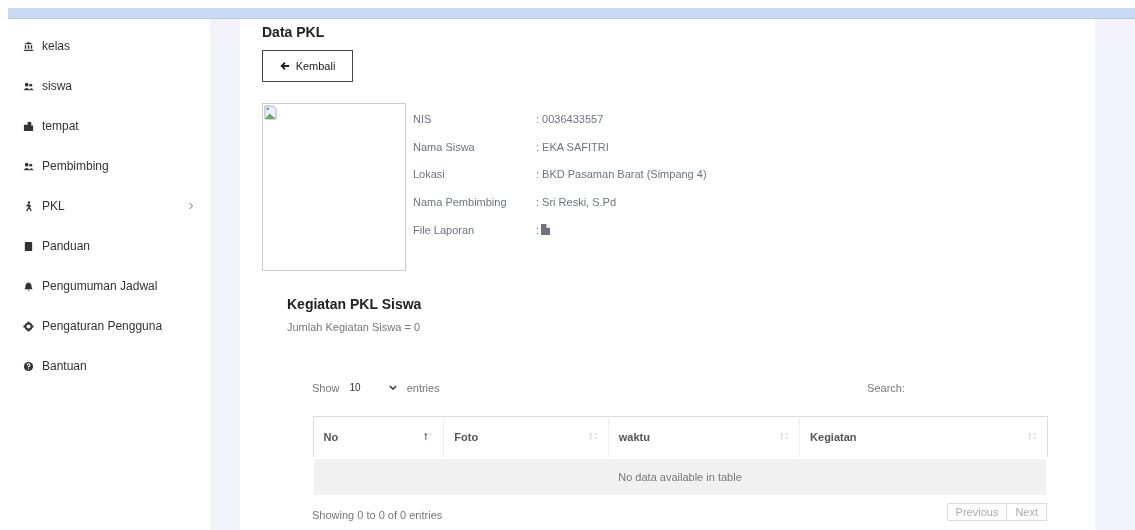 This screenshot has height=530, width=1135. Describe the element at coordinates (28, 246) in the screenshot. I see `book-icon` at that location.